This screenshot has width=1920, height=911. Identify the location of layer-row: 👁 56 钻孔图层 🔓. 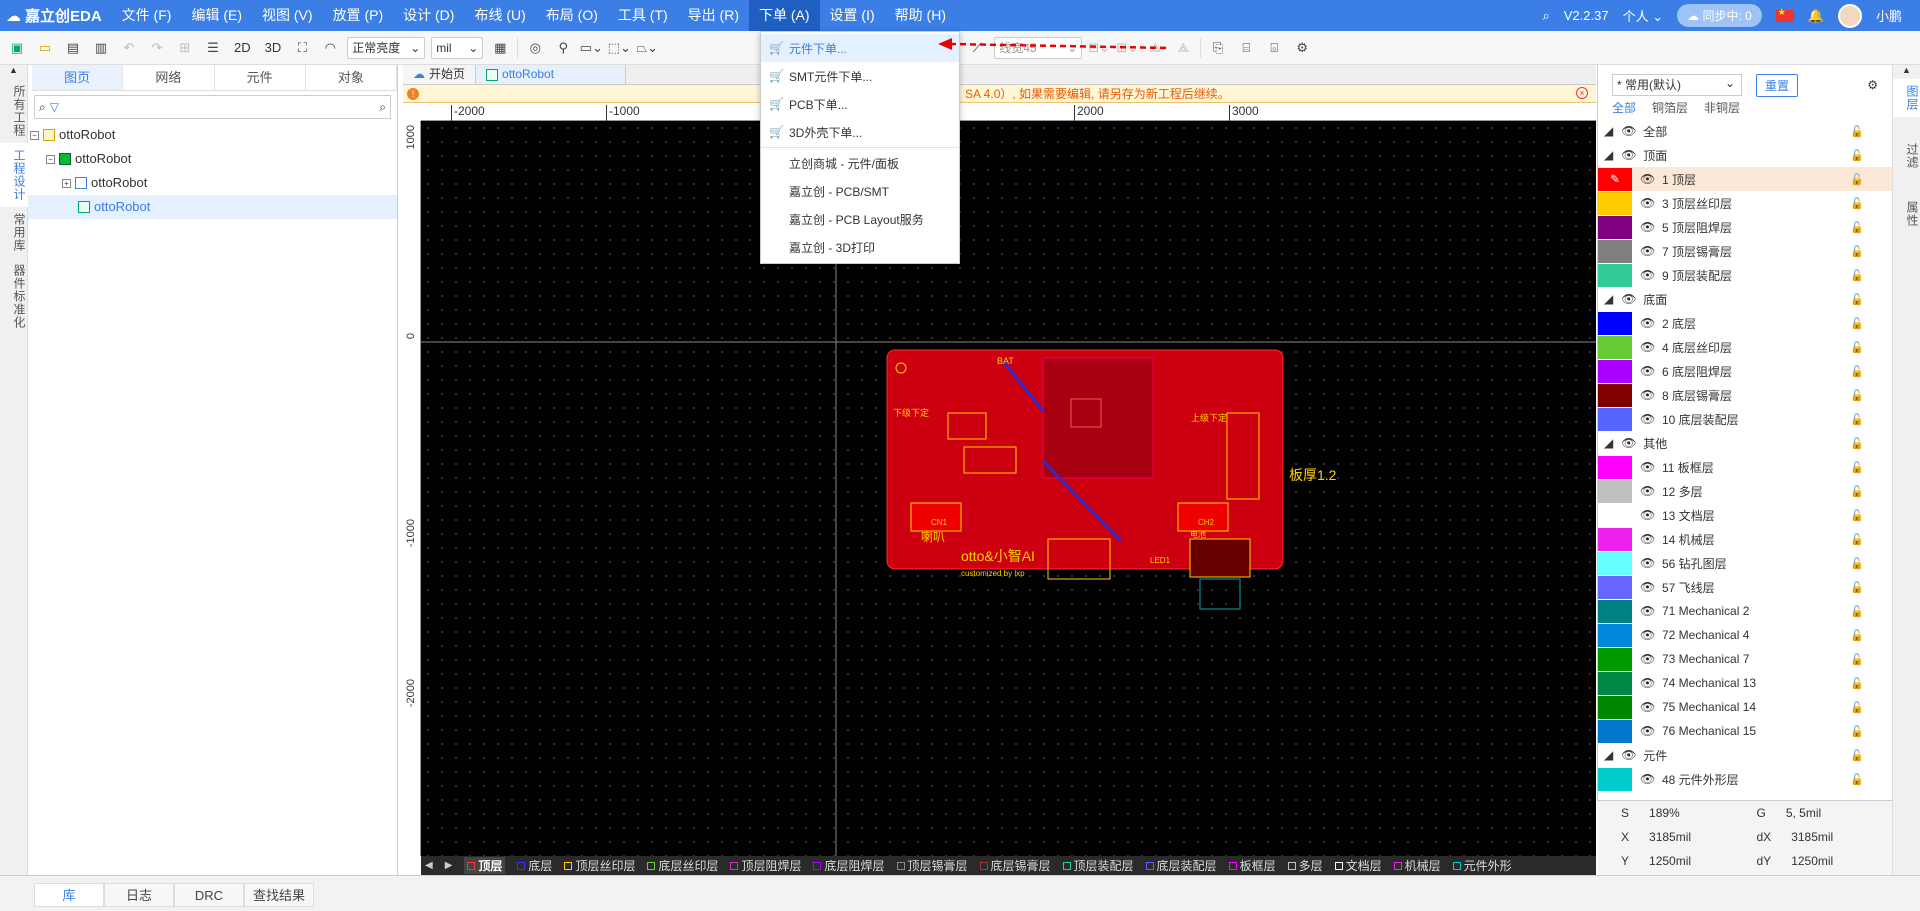
(1745, 563).